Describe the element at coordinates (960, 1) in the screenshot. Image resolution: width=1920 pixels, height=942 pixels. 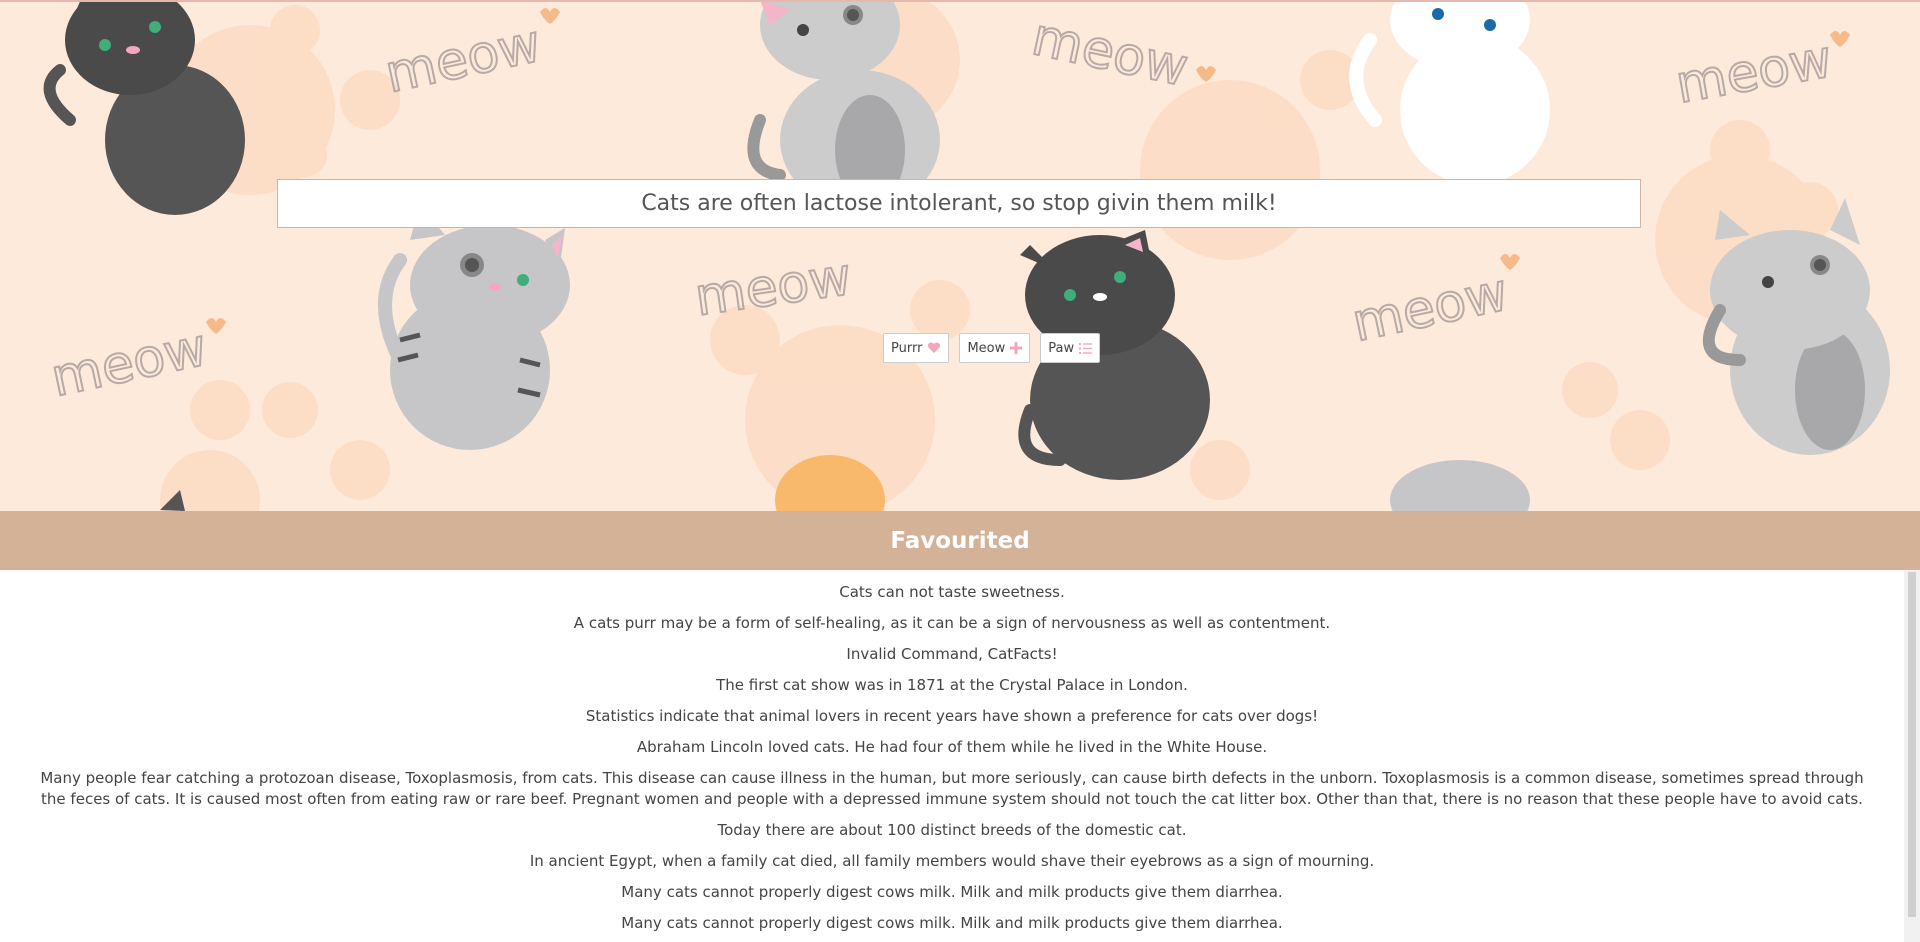
I see `top-border` at that location.